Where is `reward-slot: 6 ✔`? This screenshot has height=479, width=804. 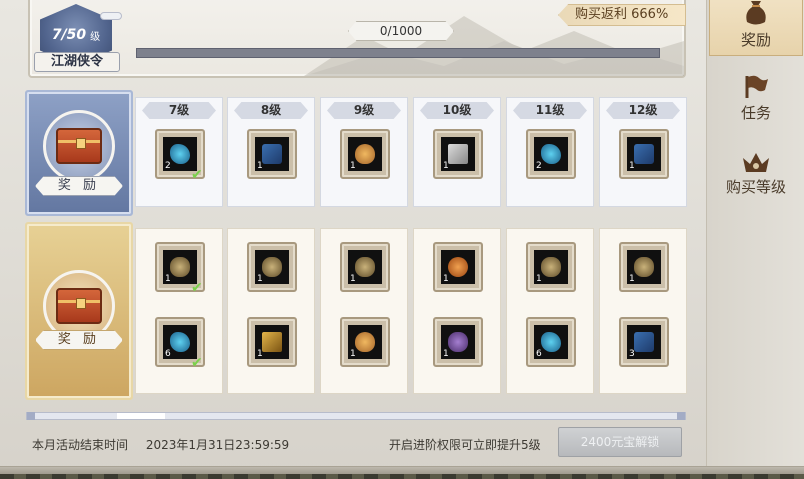
reward-slot: 6 ✔ is located at coordinates (180, 343).